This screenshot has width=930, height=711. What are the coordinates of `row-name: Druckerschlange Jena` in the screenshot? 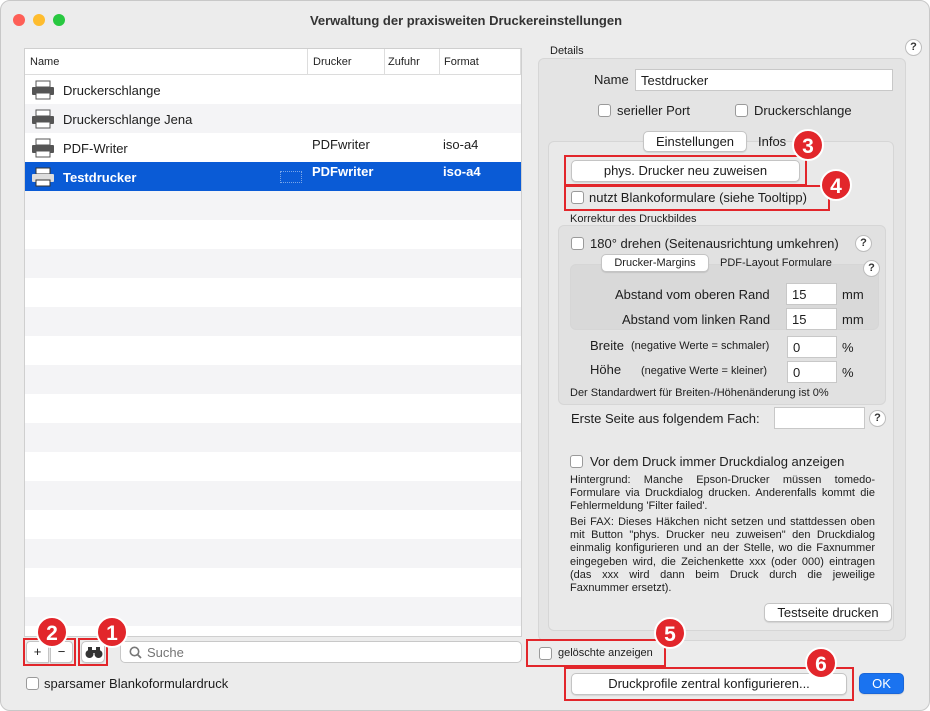 It's located at (128, 119).